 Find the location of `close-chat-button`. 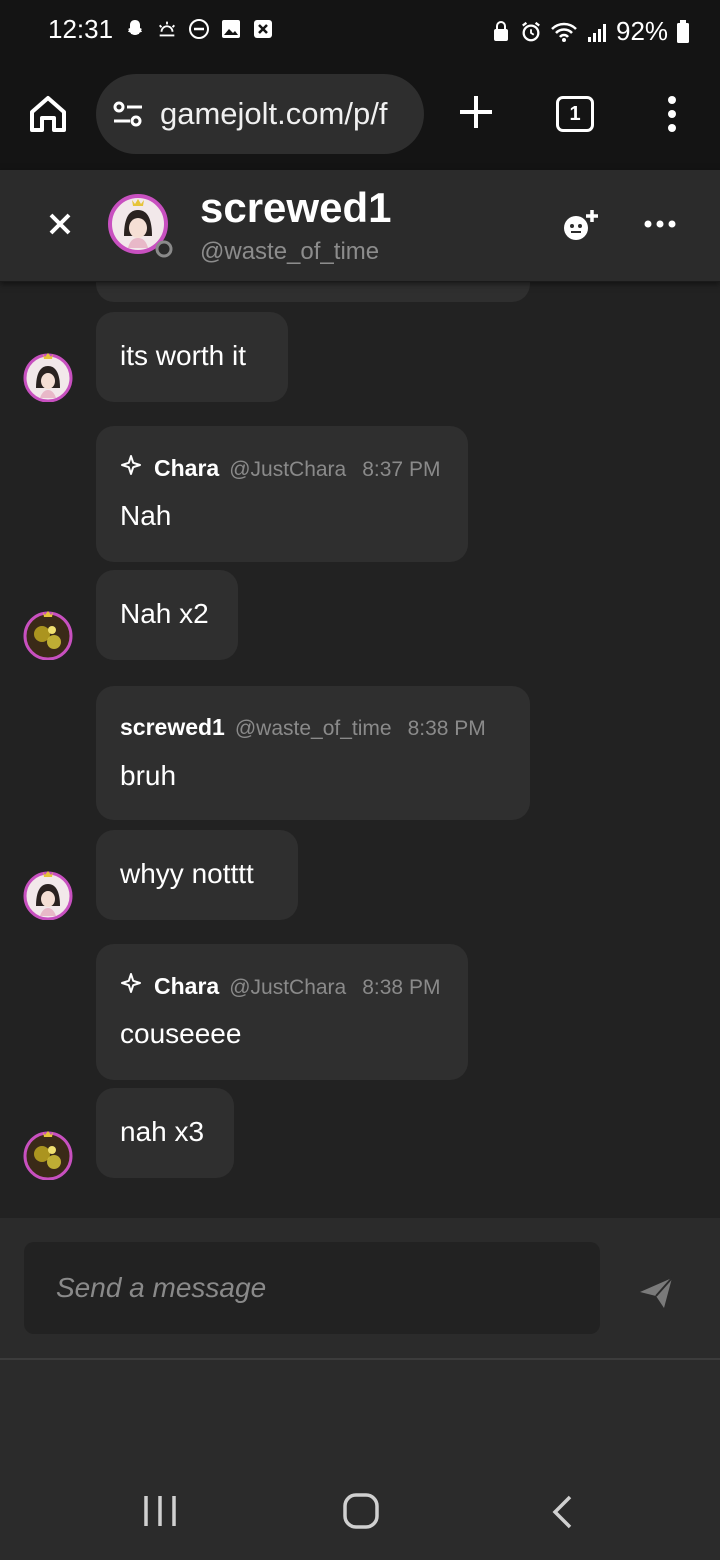

close-chat-button is located at coordinates (60, 224).